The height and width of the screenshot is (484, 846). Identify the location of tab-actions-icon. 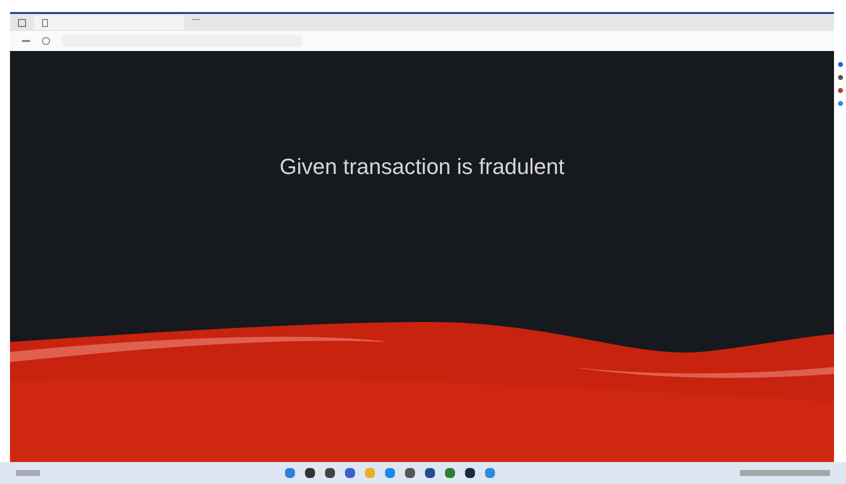
(22, 22).